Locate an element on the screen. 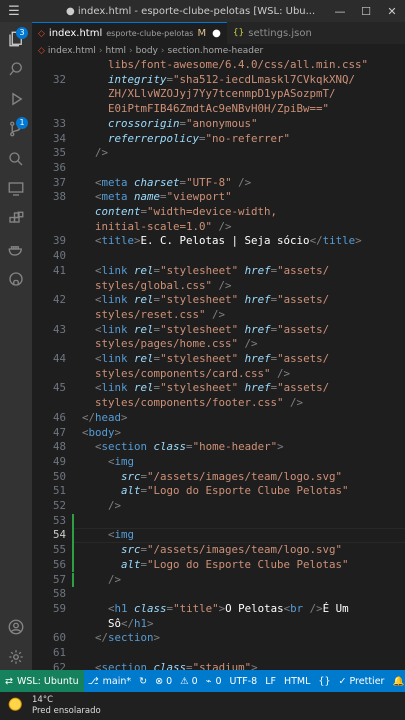  code-line: styles/components/footer.css" /> is located at coordinates (218, 403).